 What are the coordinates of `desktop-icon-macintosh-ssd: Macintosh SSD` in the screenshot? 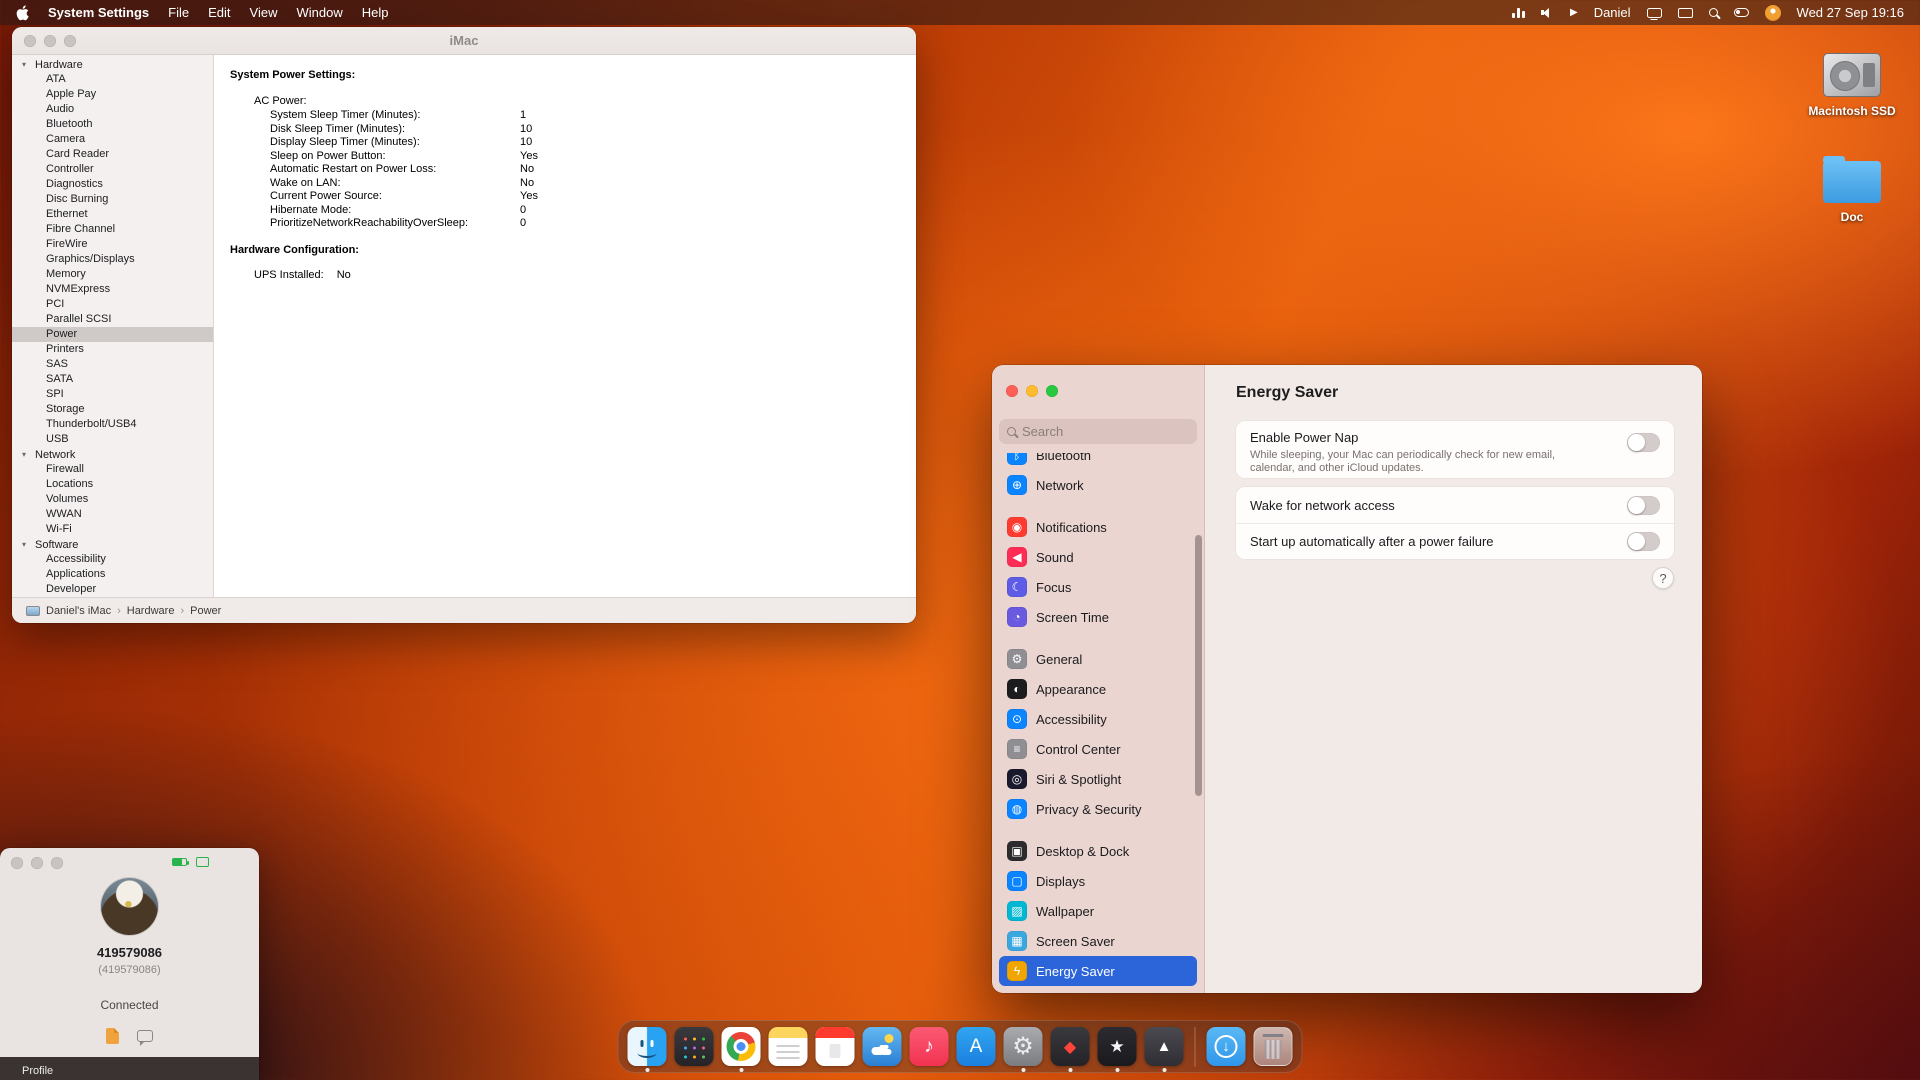 It's located at (1852, 85).